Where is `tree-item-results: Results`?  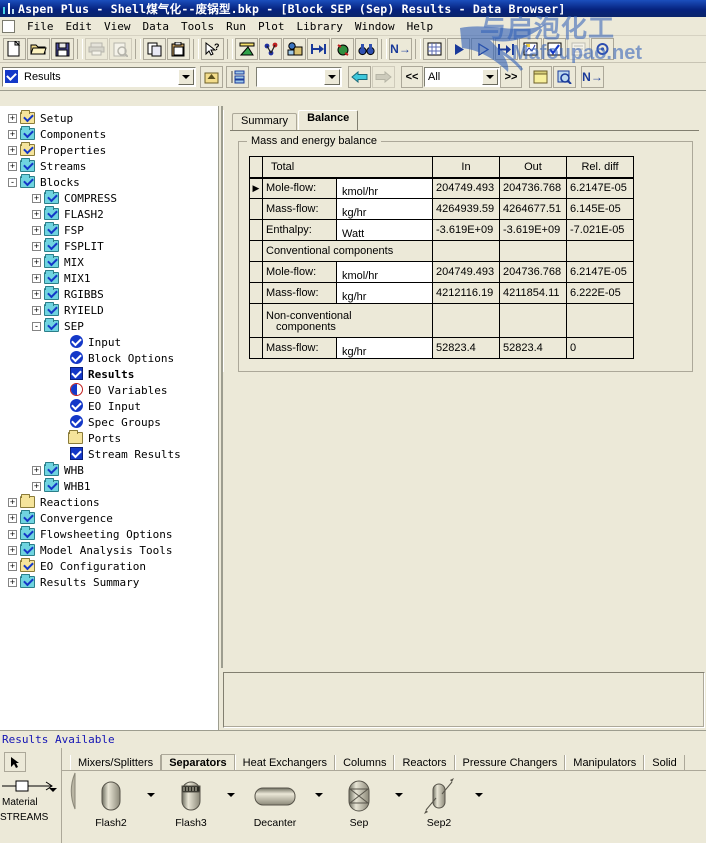 tree-item-results: Results is located at coordinates (110, 374).